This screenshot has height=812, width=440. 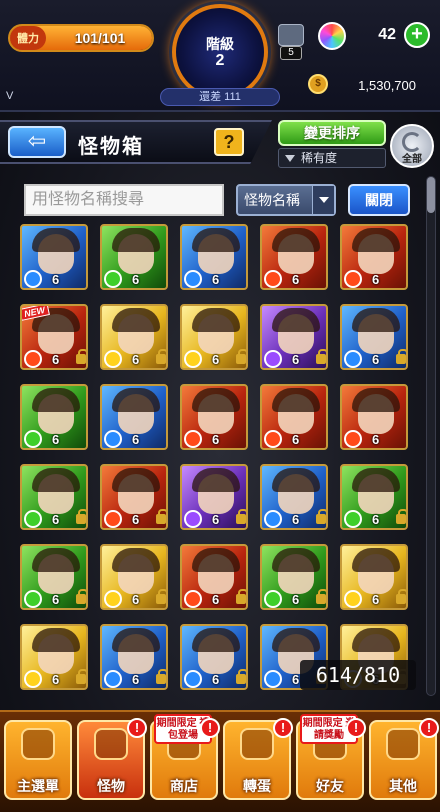 What do you see at coordinates (431, 436) in the screenshot?
I see `scrollbar` at bounding box center [431, 436].